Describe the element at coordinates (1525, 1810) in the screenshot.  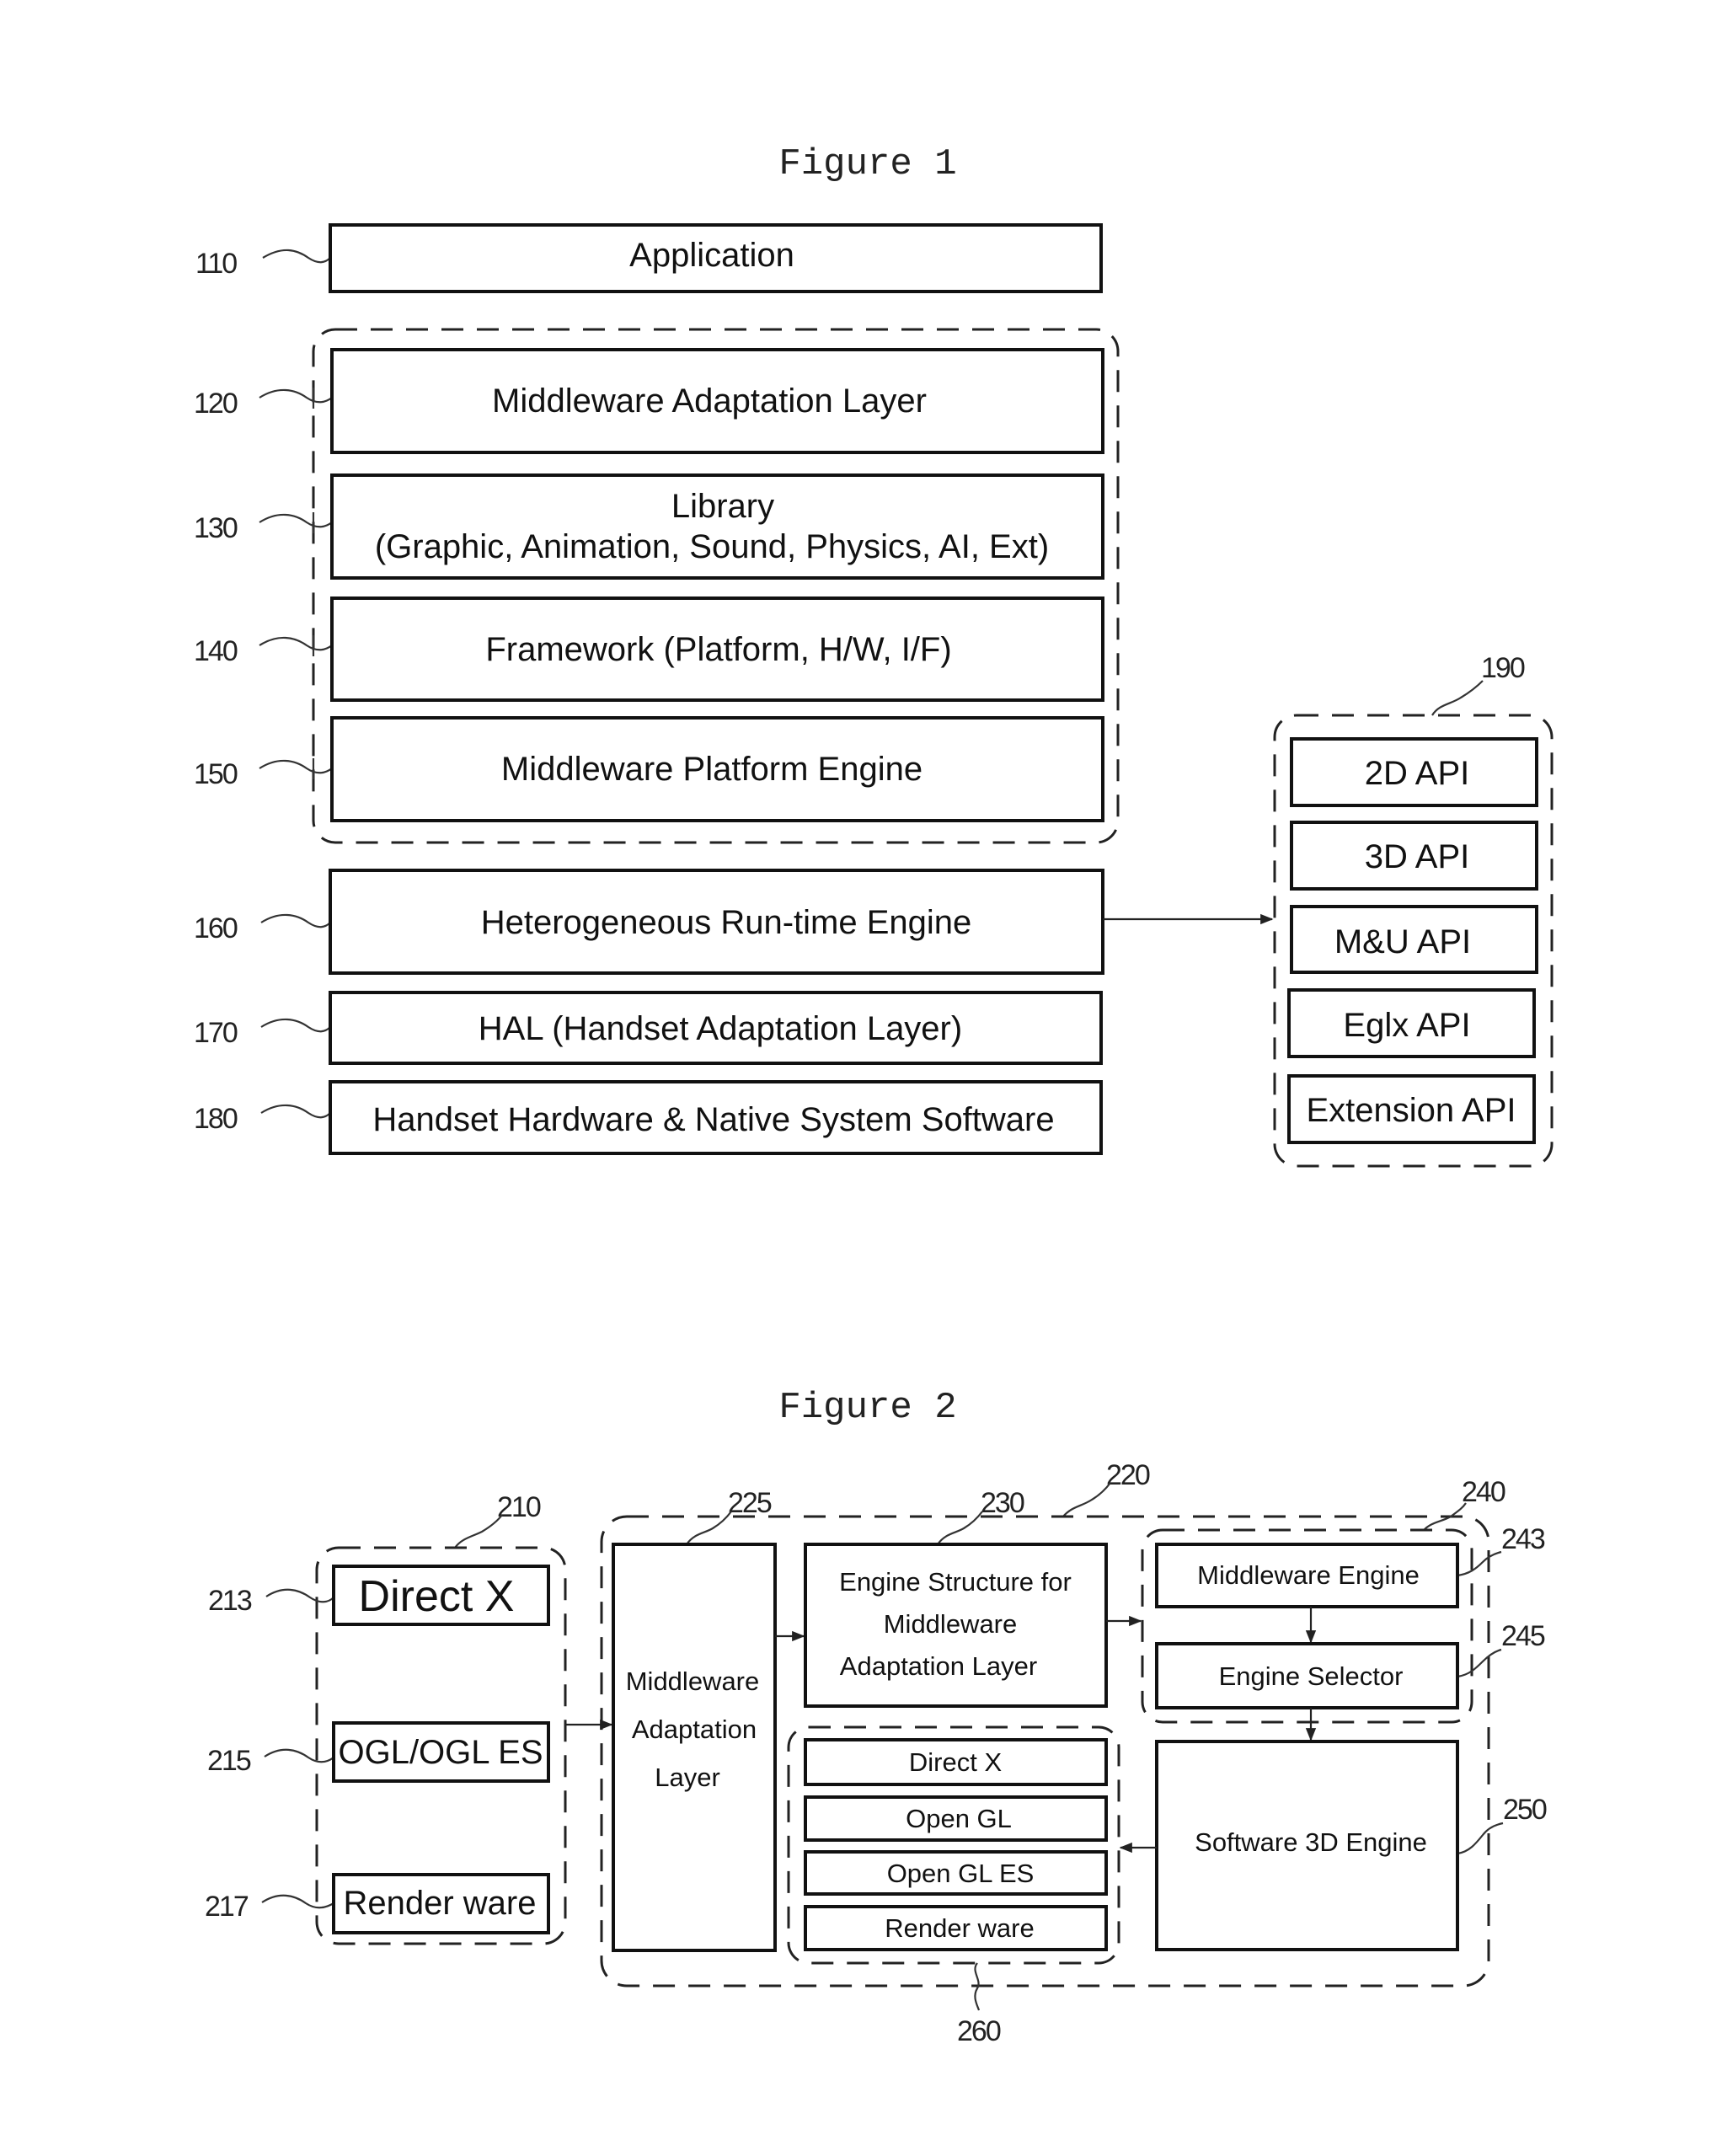
I see `ref-label: 250` at that location.